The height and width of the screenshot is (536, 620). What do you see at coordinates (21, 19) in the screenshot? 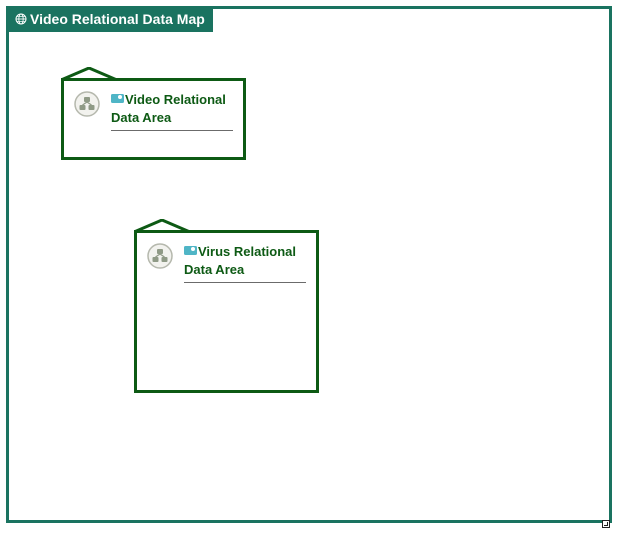
I see `globe-icon` at bounding box center [21, 19].